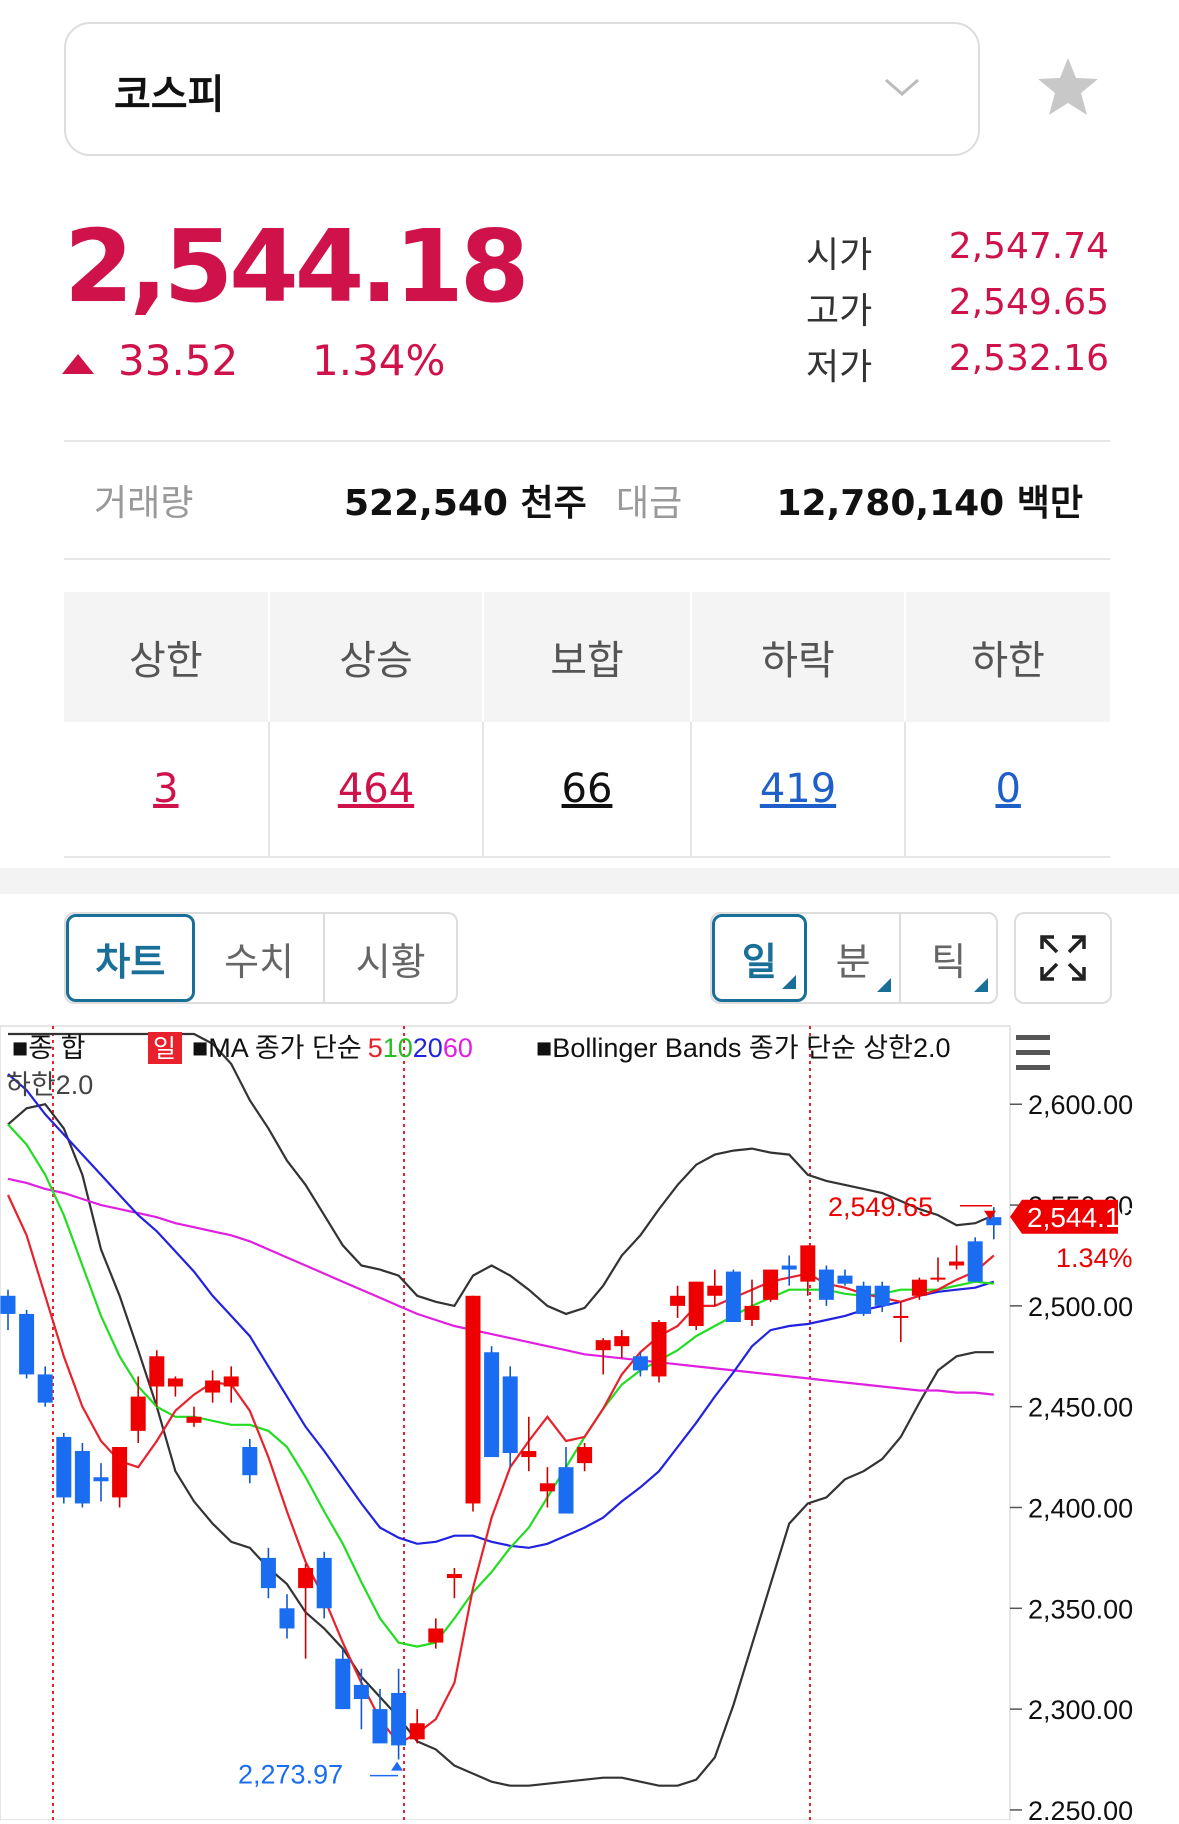 The image size is (1179, 1824). Describe the element at coordinates (1081, 1217) in the screenshot. I see `last-price-label: 2,544.18` at that location.